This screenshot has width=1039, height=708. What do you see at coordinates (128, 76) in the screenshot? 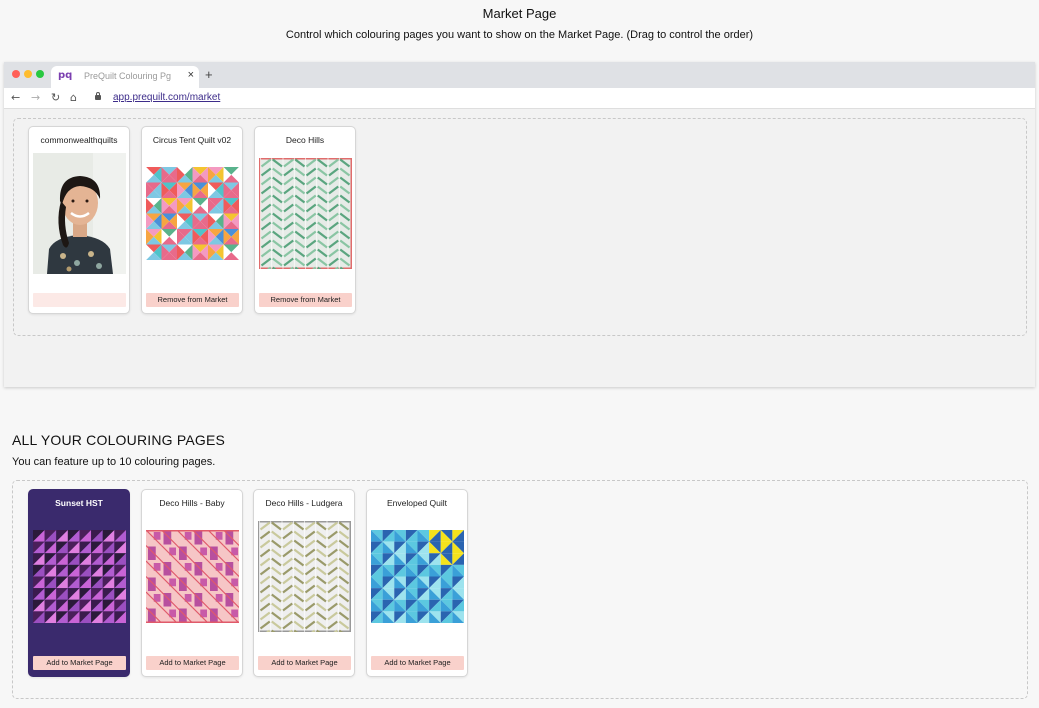
I see `tab-title: PreQuilt Colouring Pg` at bounding box center [128, 76].